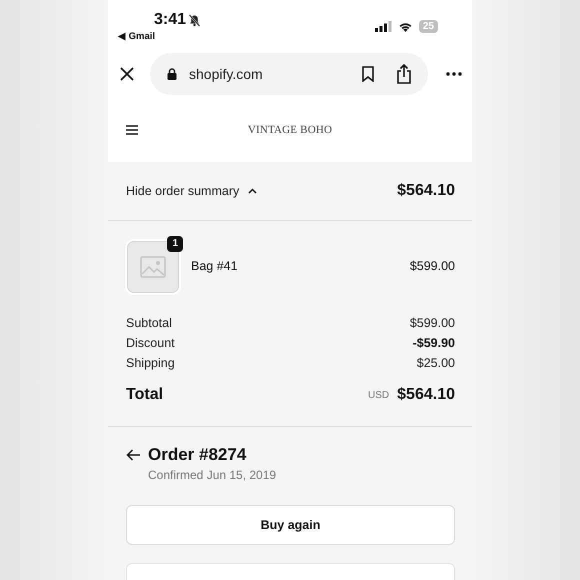 This screenshot has height=580, width=580. I want to click on share-icon, so click(404, 74).